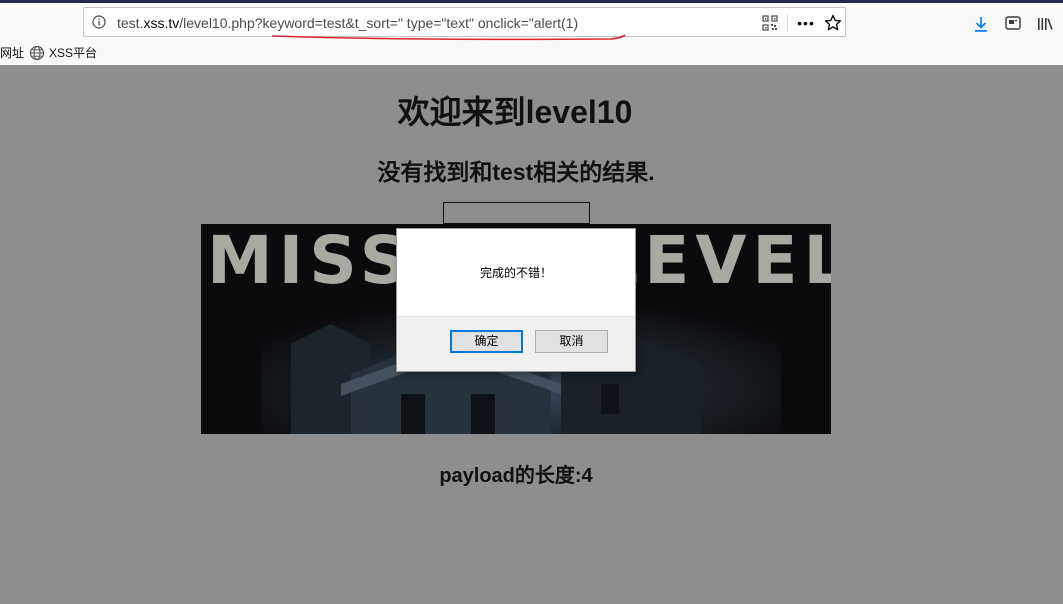 The width and height of the screenshot is (1063, 604). I want to click on page-actions-more-icon: •••, so click(806, 23).